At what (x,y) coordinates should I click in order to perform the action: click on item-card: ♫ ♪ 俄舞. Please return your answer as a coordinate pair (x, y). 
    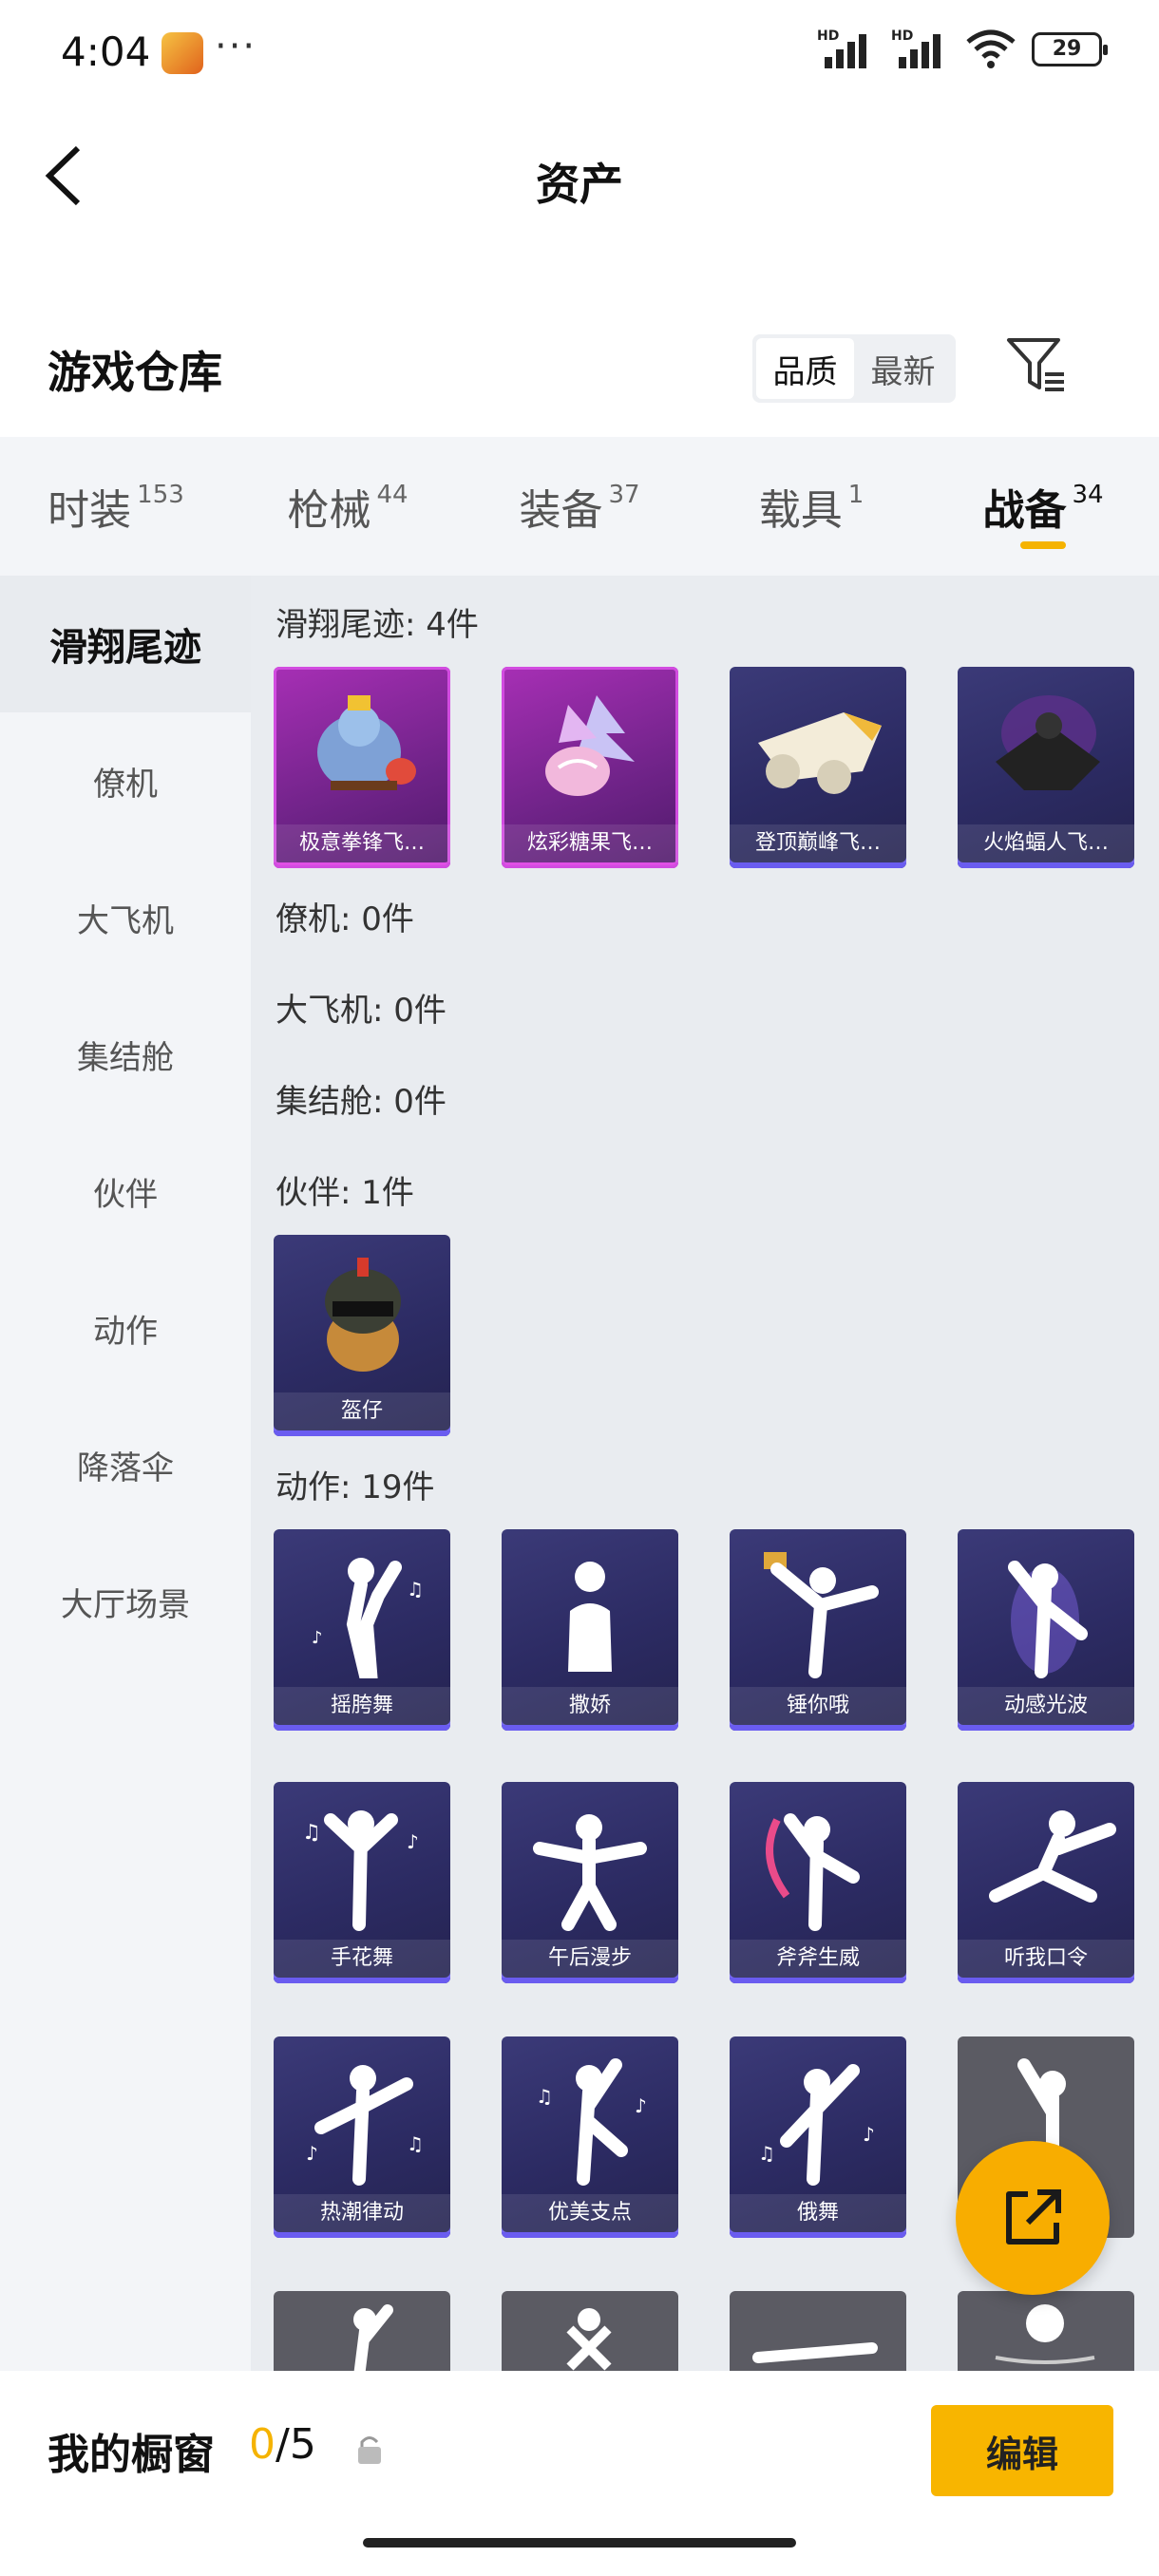
    Looking at the image, I should click on (818, 2137).